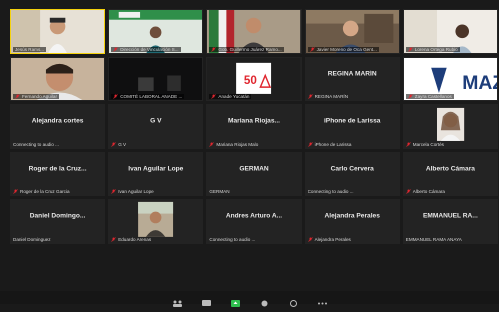 This screenshot has height=312, width=499. What do you see at coordinates (432, 49) in the screenshot?
I see `participant-name-label: Lorena Ortega Rubio` at bounding box center [432, 49].